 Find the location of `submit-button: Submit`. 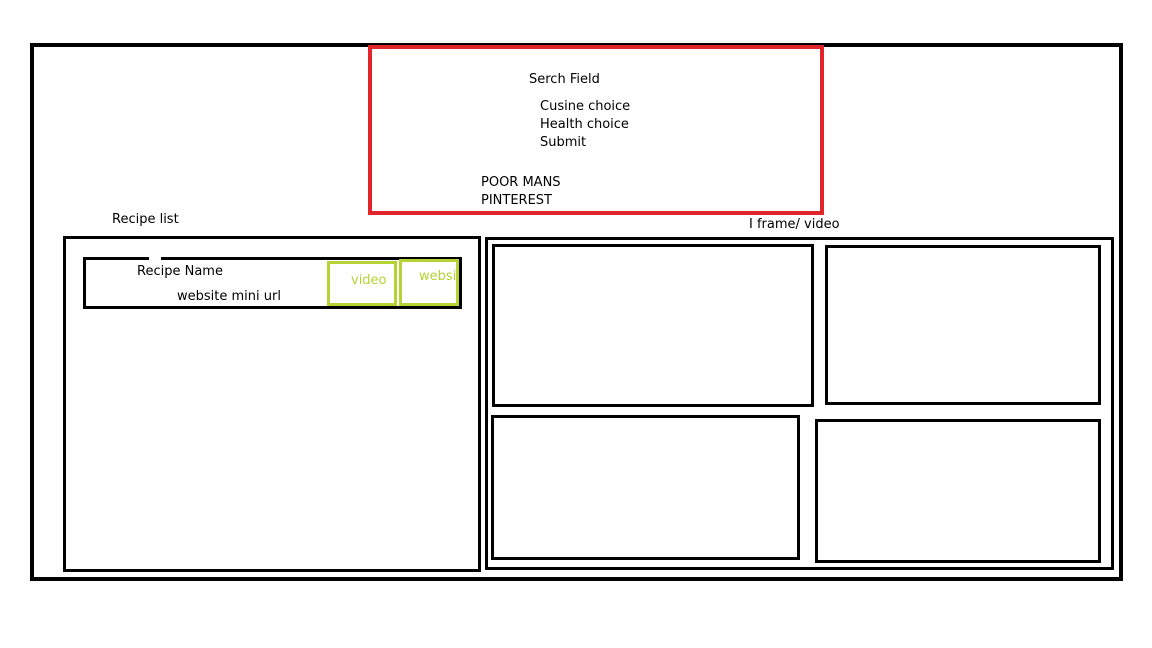

submit-button: Submit is located at coordinates (563, 143).